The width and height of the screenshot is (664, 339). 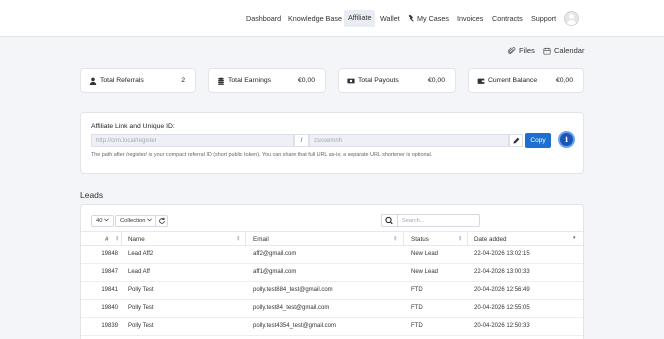 I want to click on files-label: Files, so click(x=527, y=50).